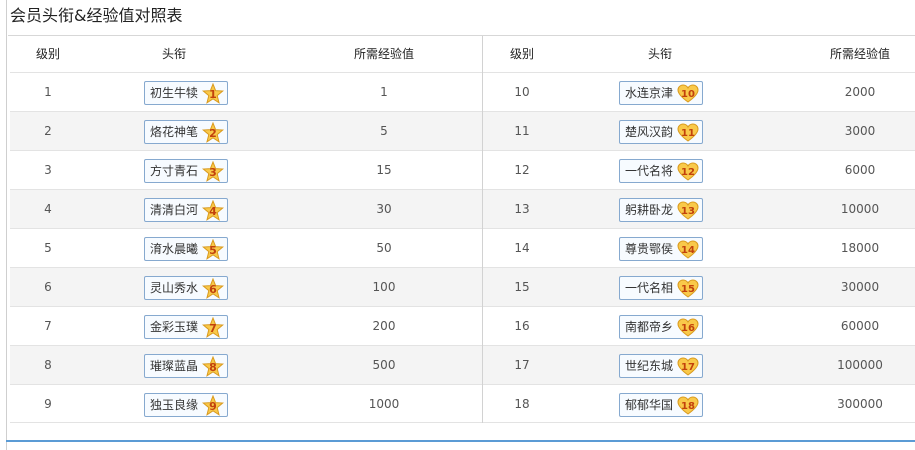 Image resolution: width=915 pixels, height=450 pixels. I want to click on exp-cell-right: 3000, so click(860, 131).